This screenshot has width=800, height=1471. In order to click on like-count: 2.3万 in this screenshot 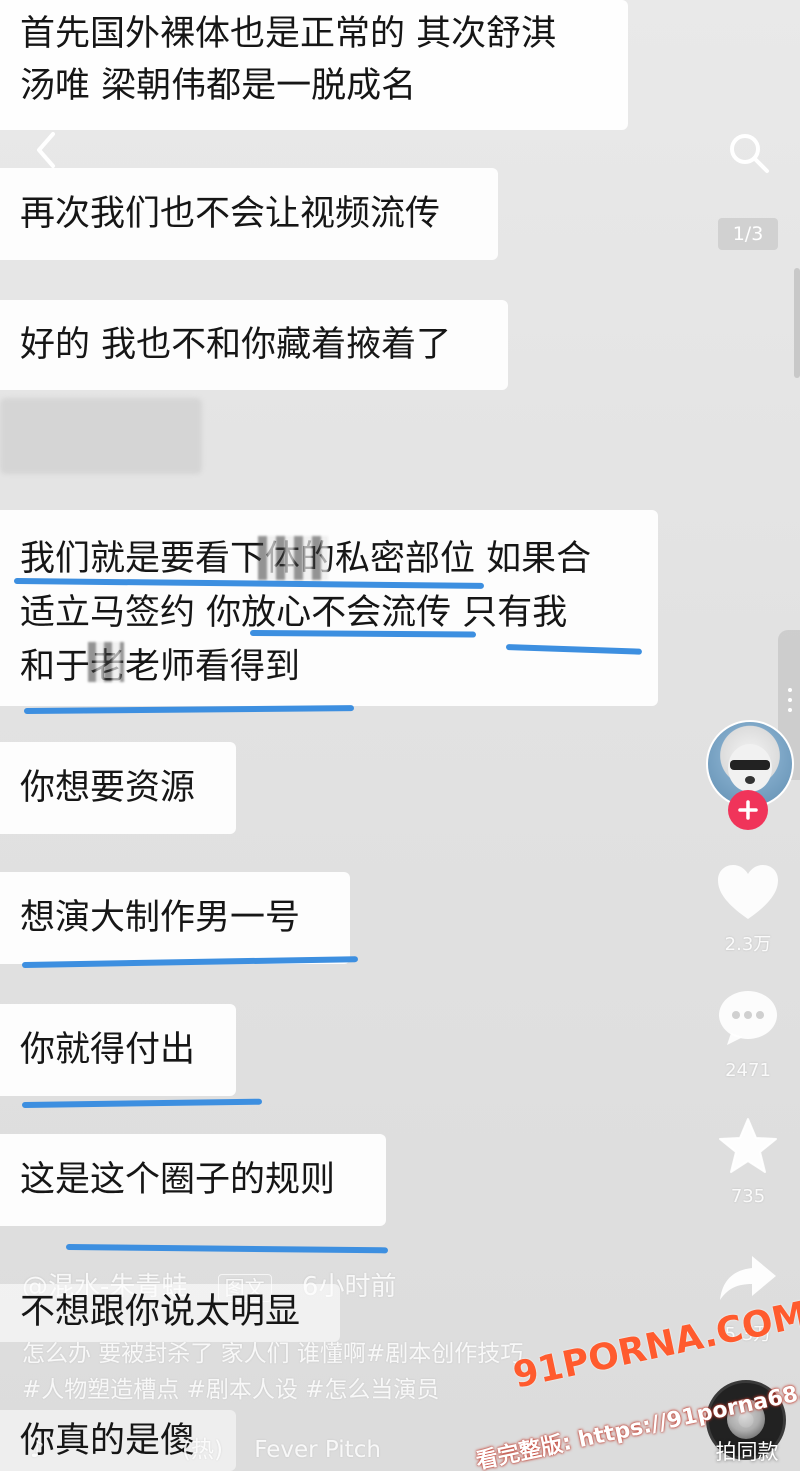, I will do `click(748, 944)`.